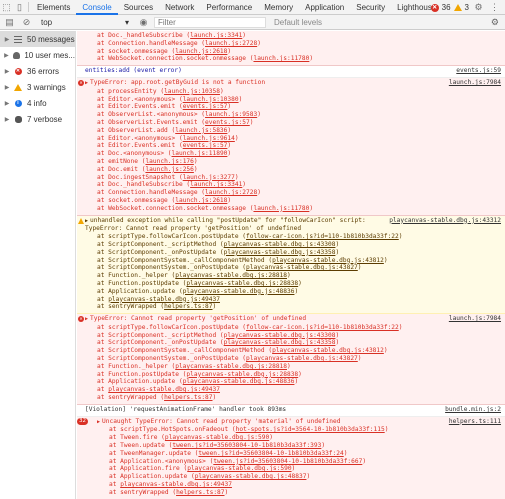 Image resolution: width=505 pixels, height=499 pixels. What do you see at coordinates (209, 177) in the screenshot?
I see `stack-frame-link: launch.js:3277` at bounding box center [209, 177].